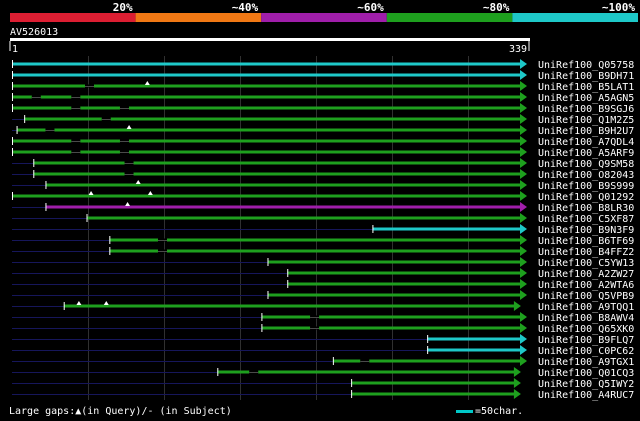 This screenshot has height=421, width=640. I want to click on hit-label: UniRef100_Q5VPB9, so click(586, 296).